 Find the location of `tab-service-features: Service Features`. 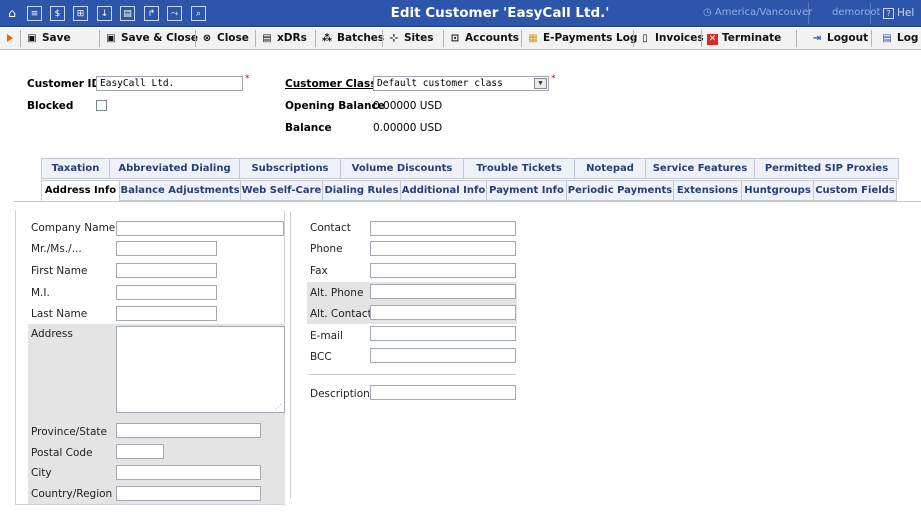

tab-service-features: Service Features is located at coordinates (699, 168).